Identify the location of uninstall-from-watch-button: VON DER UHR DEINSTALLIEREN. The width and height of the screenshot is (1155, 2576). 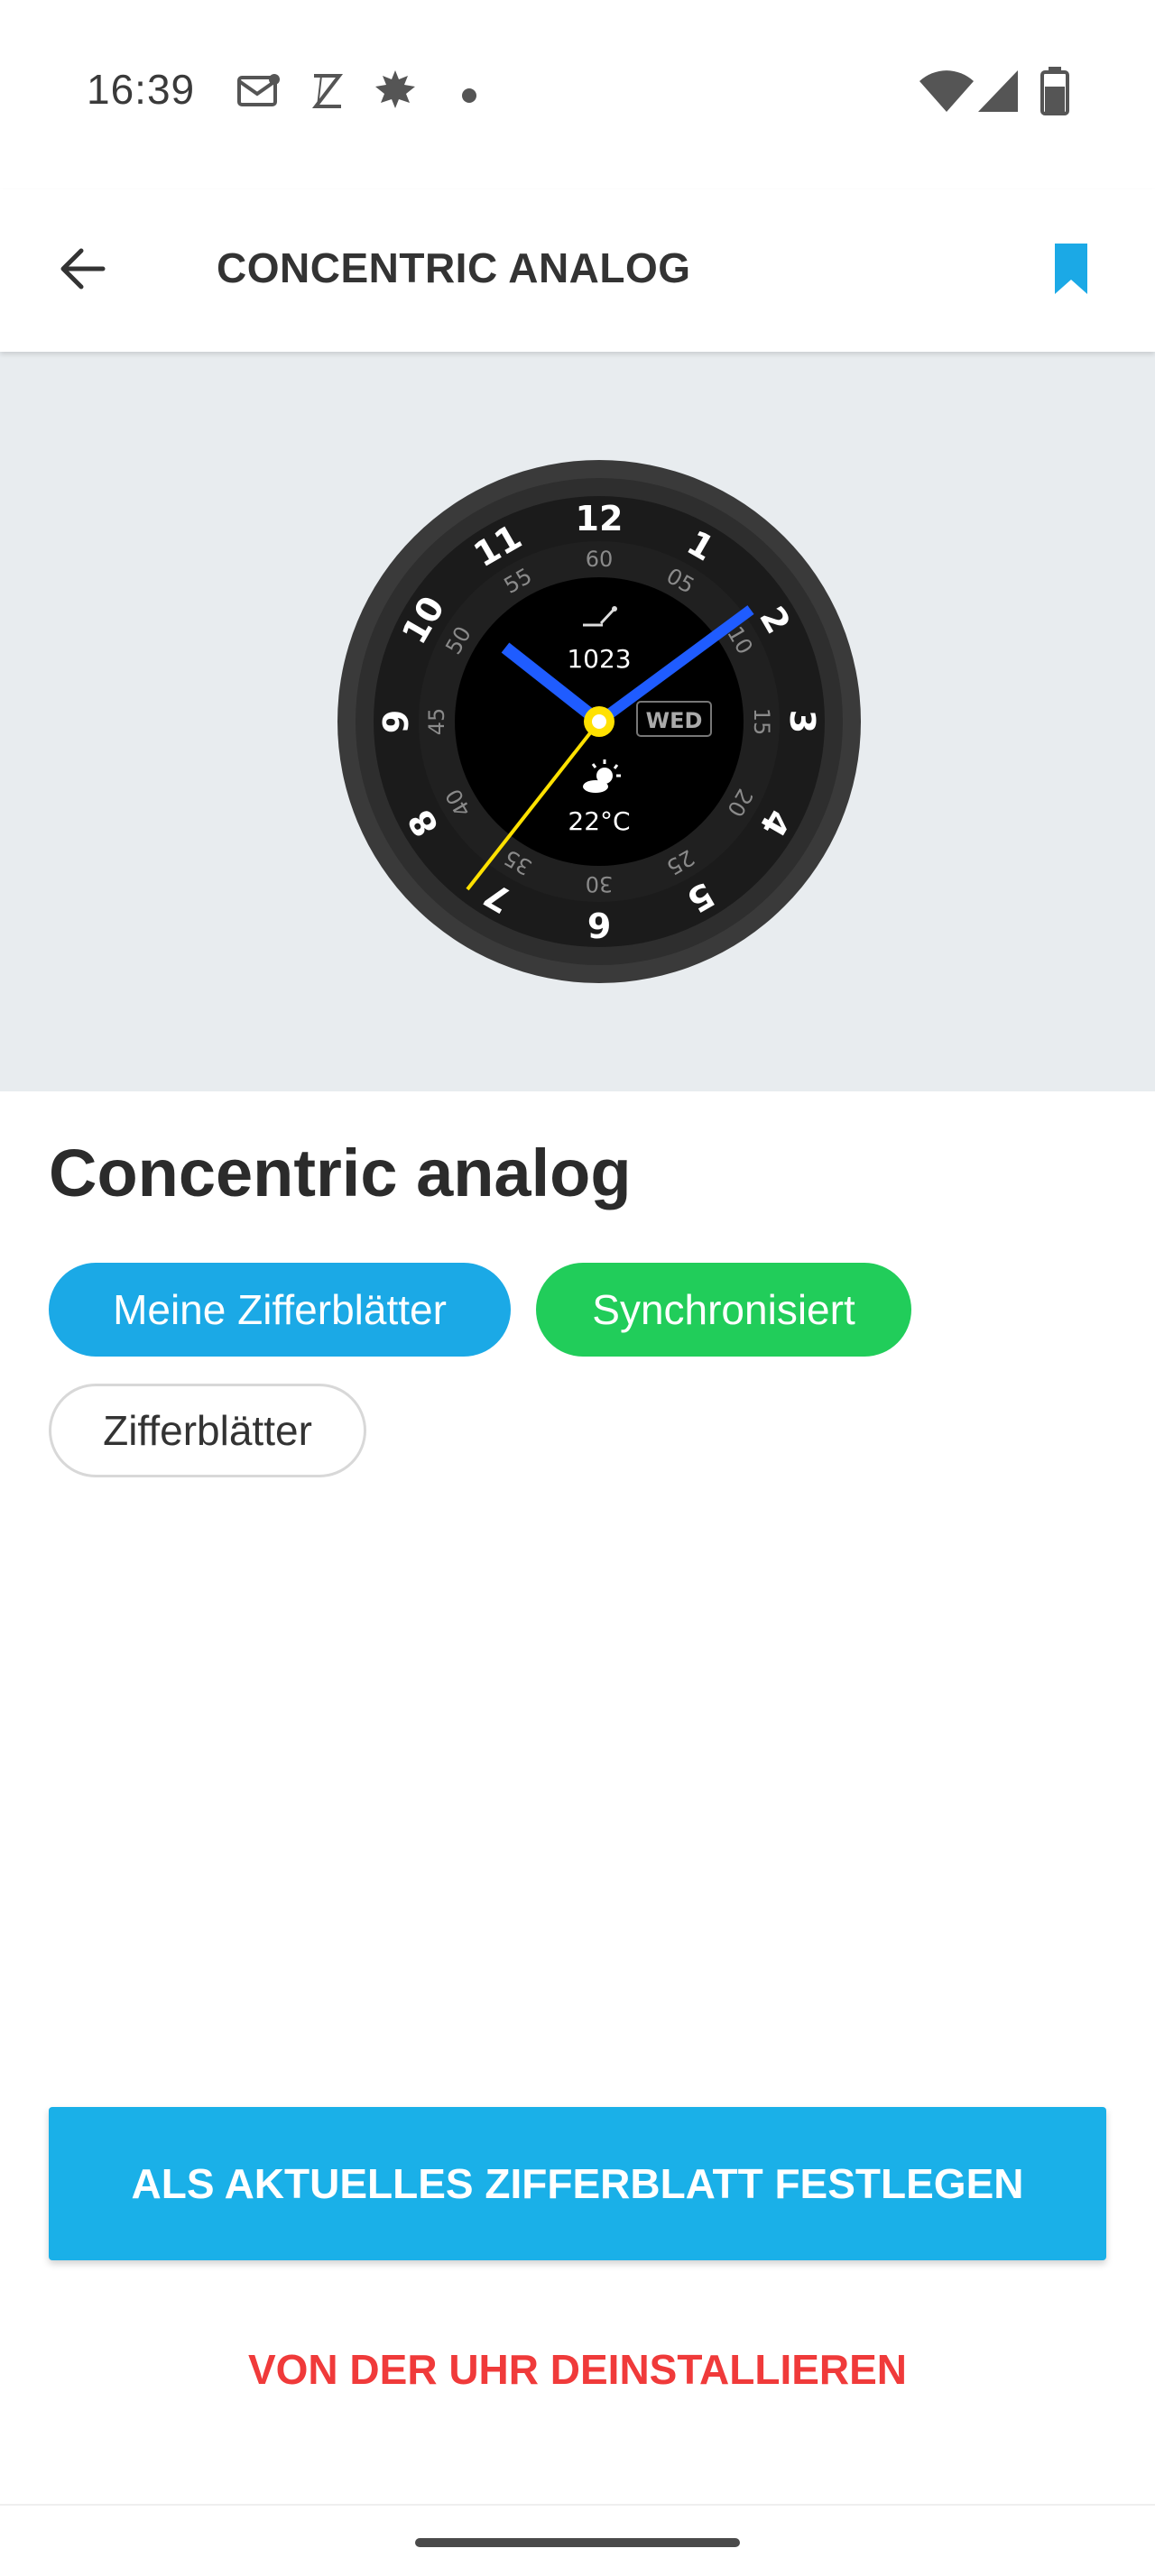
(577, 2369).